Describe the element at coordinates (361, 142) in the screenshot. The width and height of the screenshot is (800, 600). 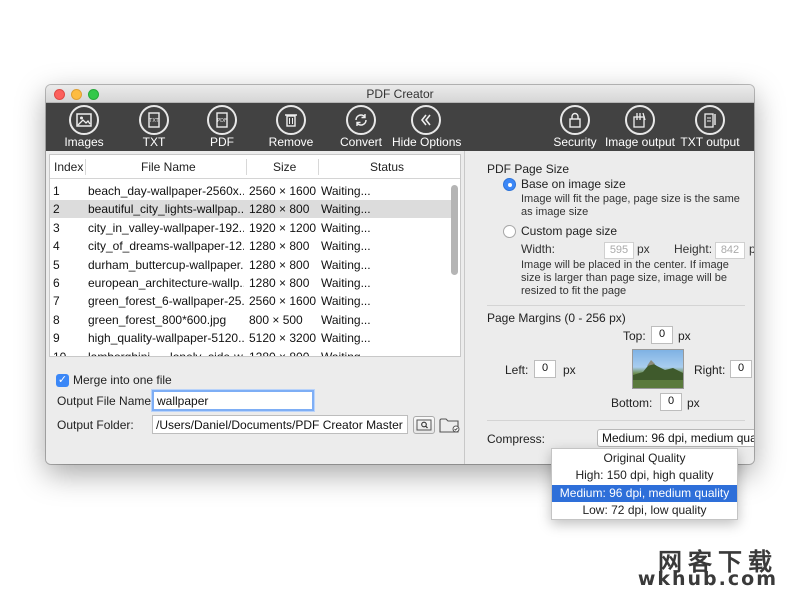
I see `convert-button-label: Convert` at that location.